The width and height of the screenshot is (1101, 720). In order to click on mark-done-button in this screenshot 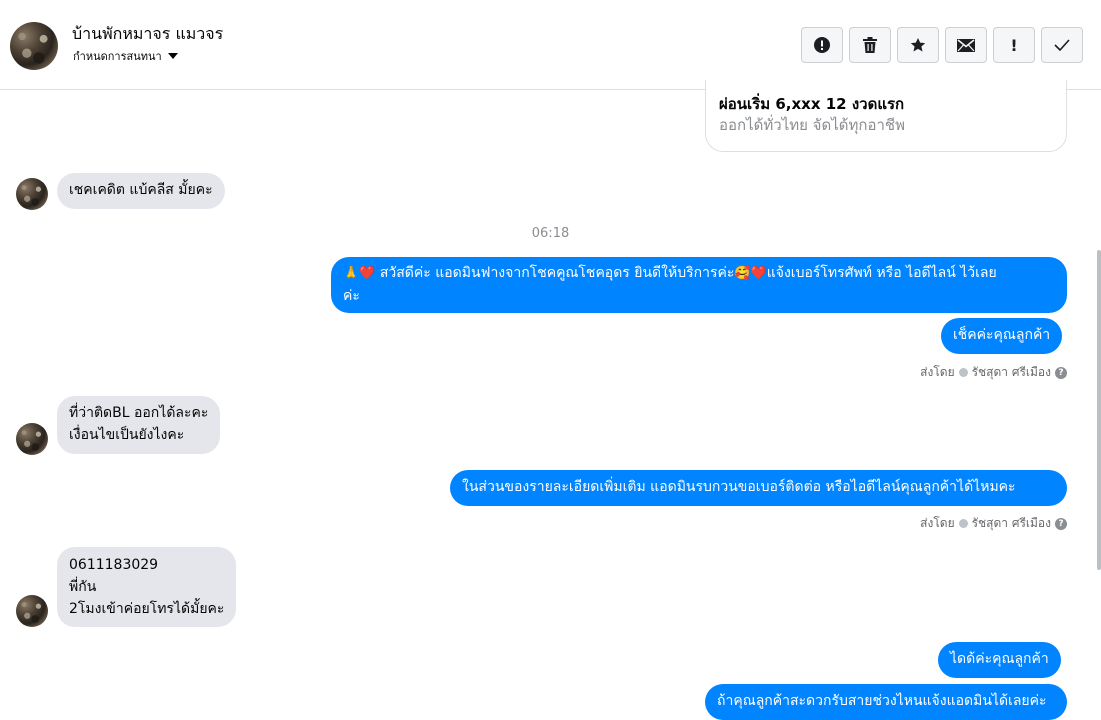, I will do `click(1062, 45)`.